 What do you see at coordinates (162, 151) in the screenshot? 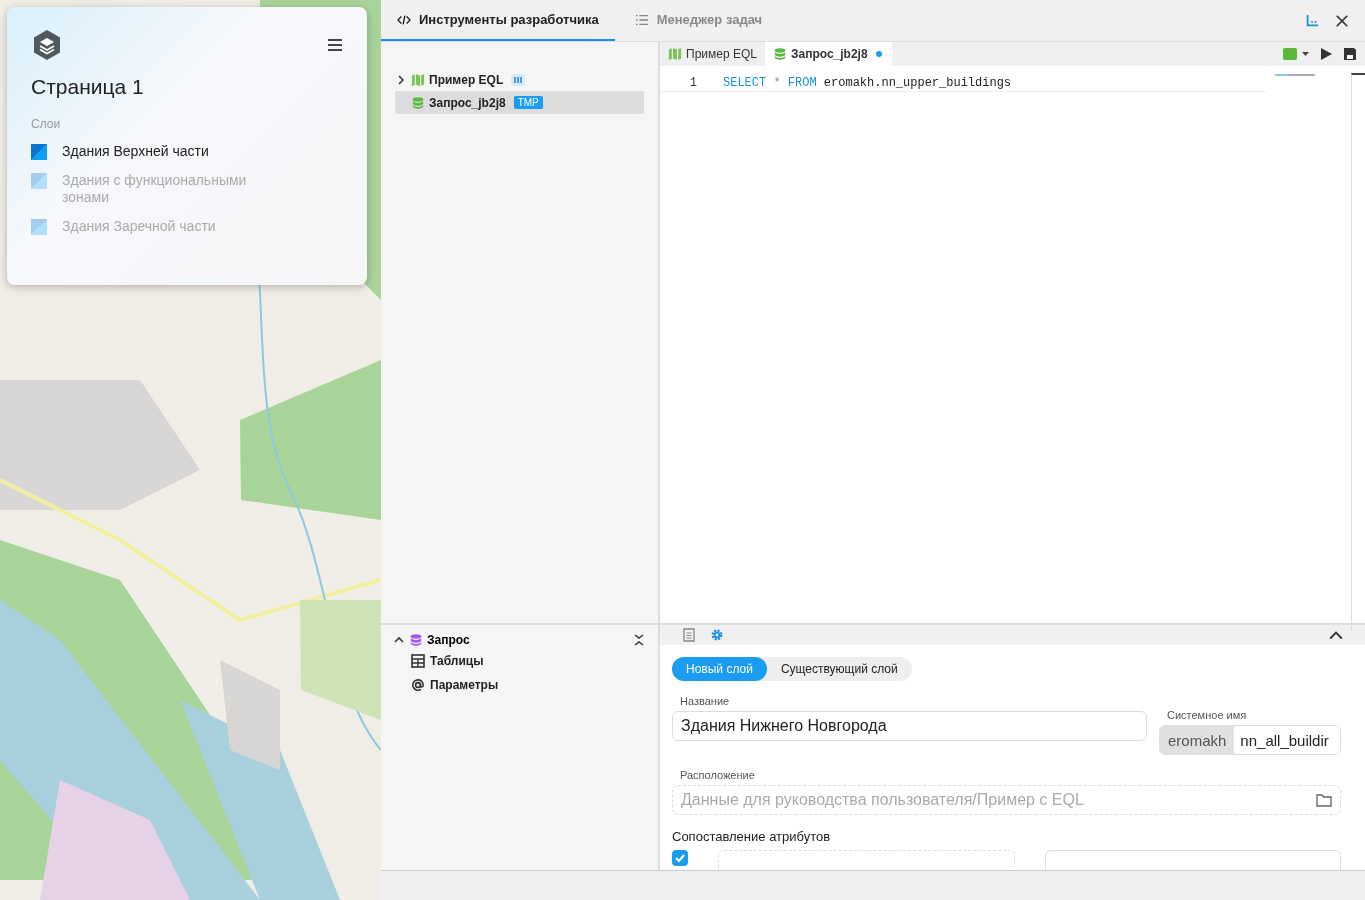
I see `layer-name: Здания Верхней части` at bounding box center [162, 151].